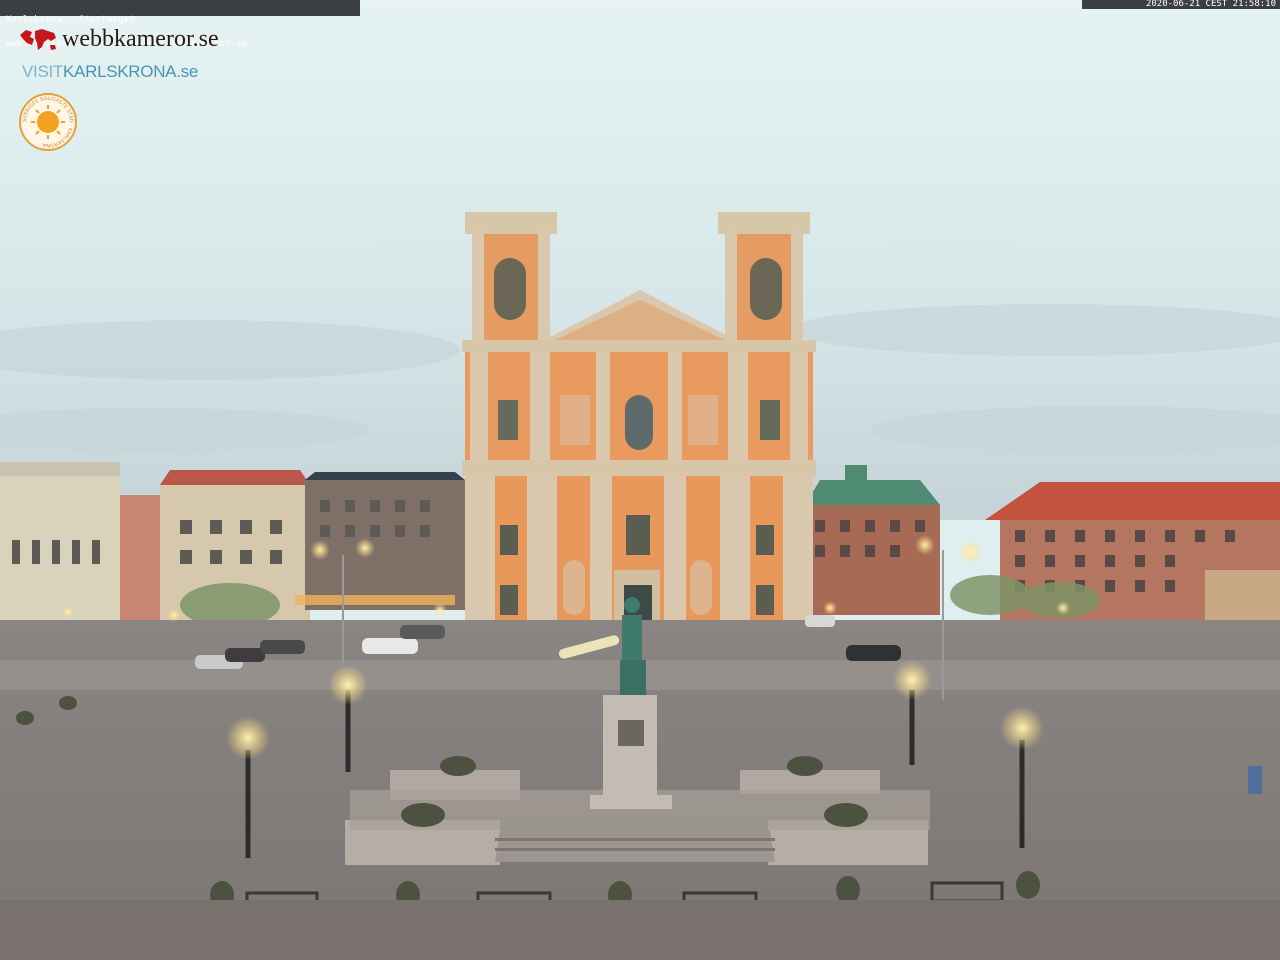  Describe the element at coordinates (48, 122) in the screenshot. I see `sun-seal-icon: SVERIGES SOLIGASTE STAD · KARLSKRONA` at that location.